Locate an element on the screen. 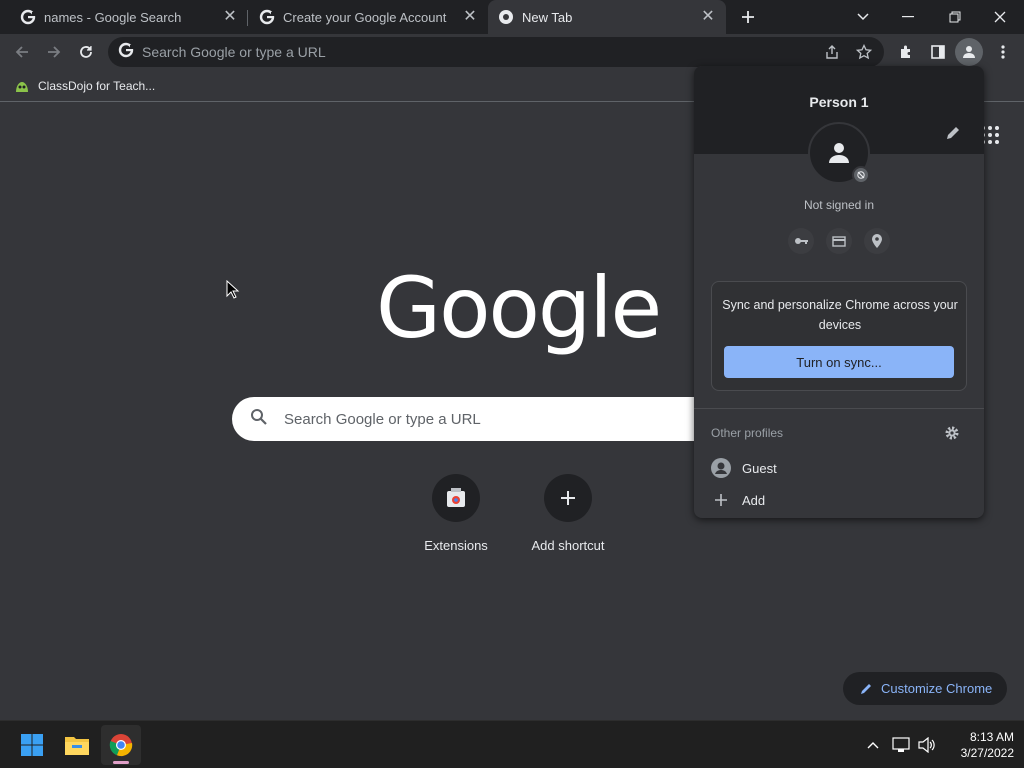 The image size is (1024, 768). forward-icon is located at coordinates (54, 52).